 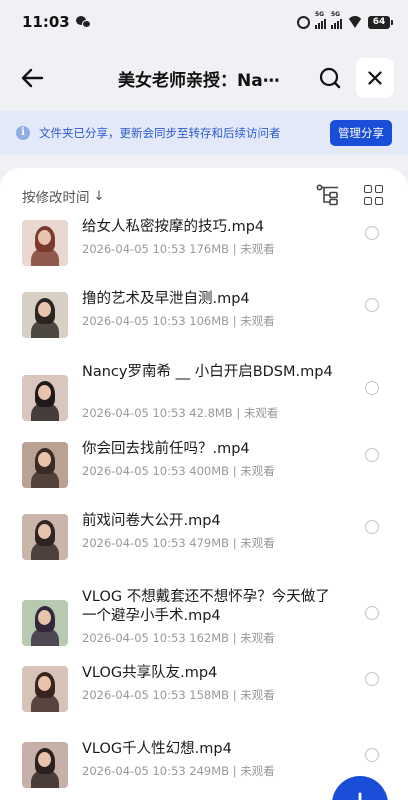 I want to click on alarm-icon, so click(x=303, y=22).